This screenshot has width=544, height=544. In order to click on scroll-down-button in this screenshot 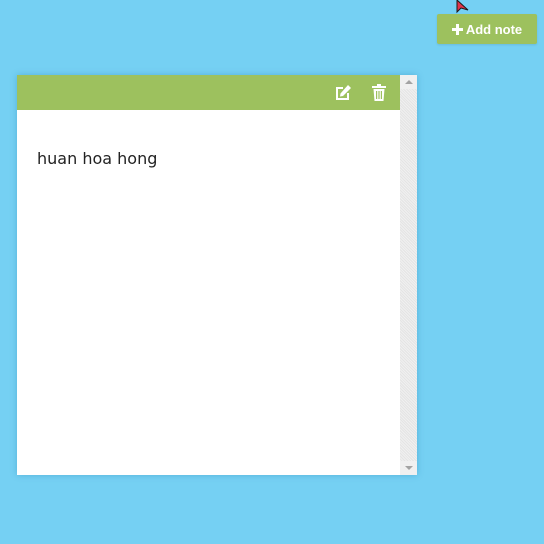, I will do `click(408, 468)`.